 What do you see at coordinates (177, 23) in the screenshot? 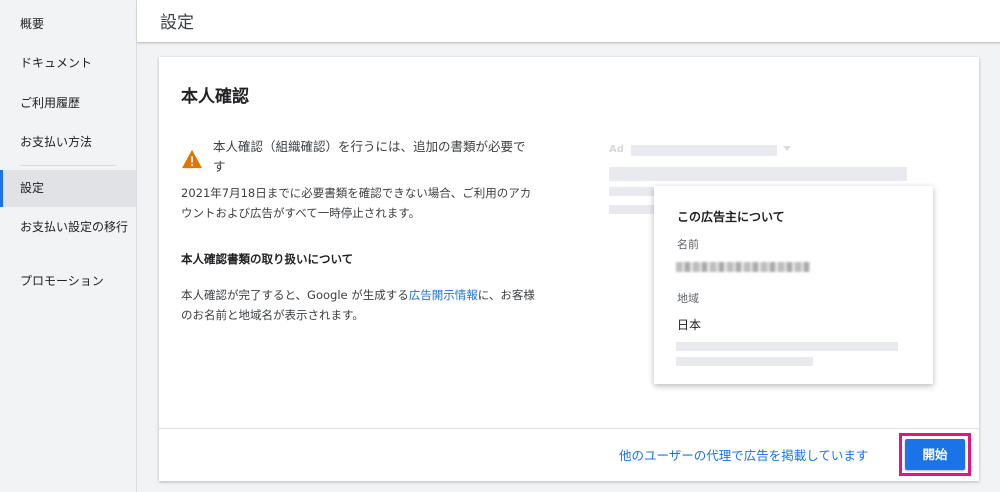
I see `page-title: 設定` at bounding box center [177, 23].